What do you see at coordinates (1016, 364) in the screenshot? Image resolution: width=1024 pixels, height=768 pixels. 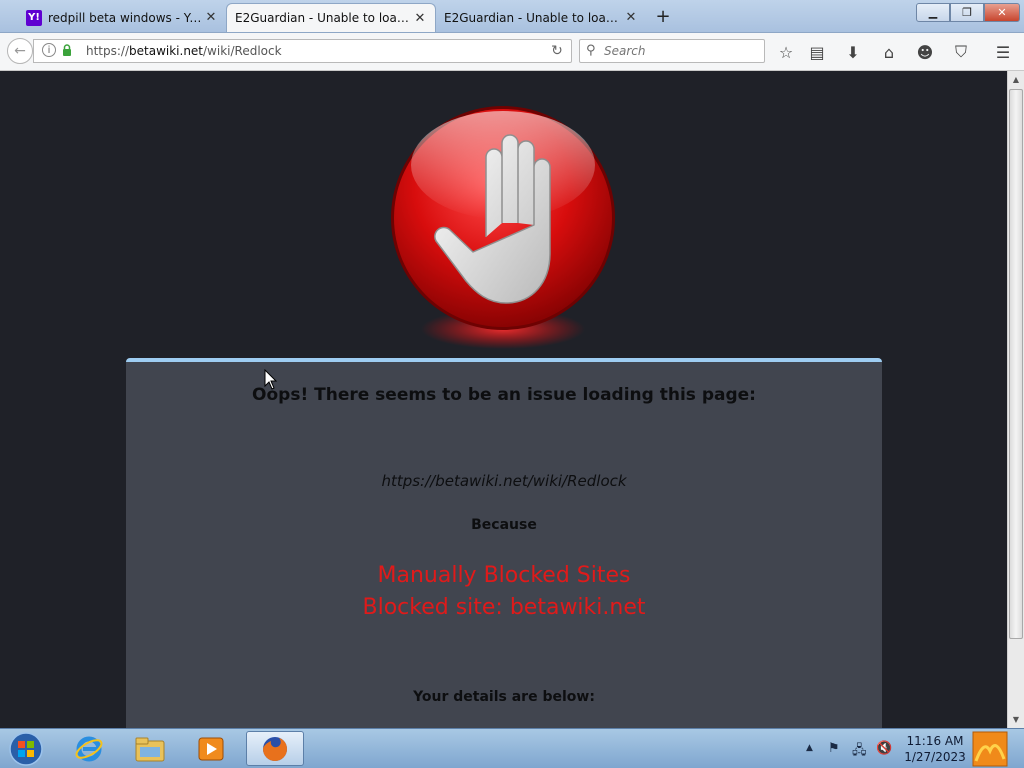 I see `scroll-thumb` at bounding box center [1016, 364].